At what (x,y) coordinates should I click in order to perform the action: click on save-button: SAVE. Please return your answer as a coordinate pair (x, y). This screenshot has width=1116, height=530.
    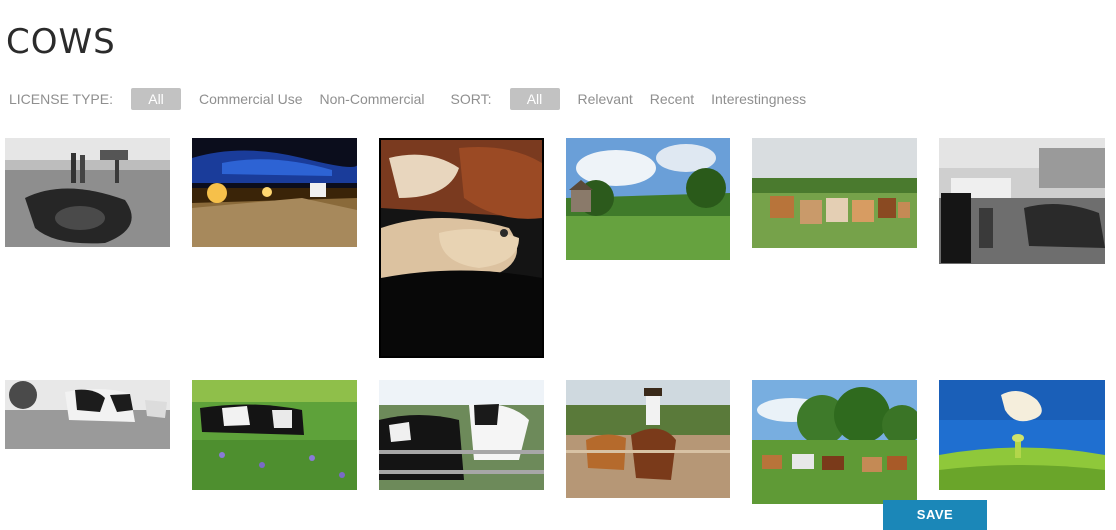
    Looking at the image, I should click on (935, 515).